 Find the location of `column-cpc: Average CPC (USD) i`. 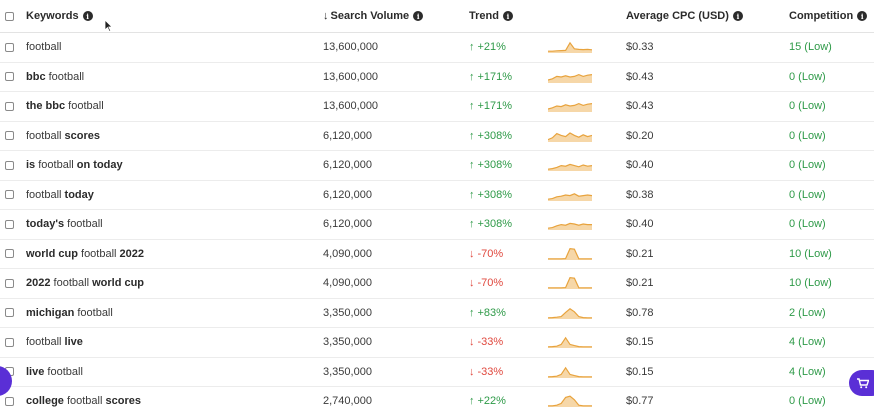

column-cpc: Average CPC (USD) i is located at coordinates (684, 16).